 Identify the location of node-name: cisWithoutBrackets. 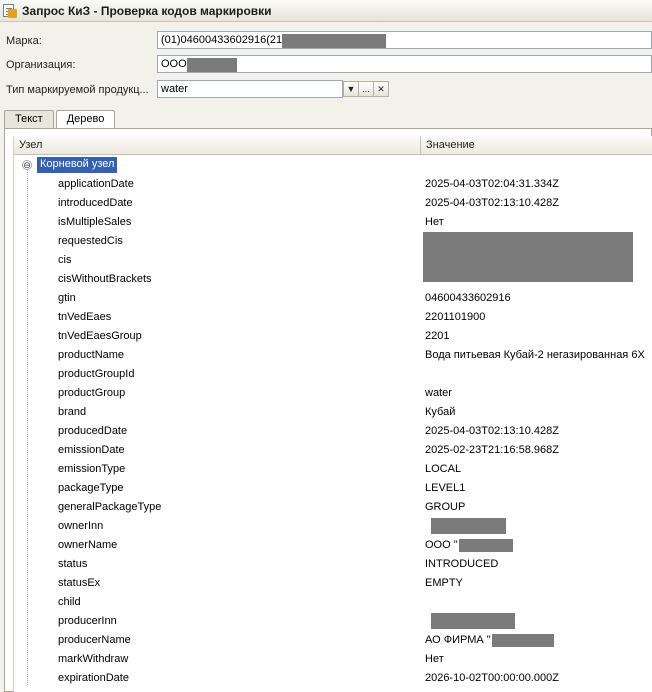
(105, 279).